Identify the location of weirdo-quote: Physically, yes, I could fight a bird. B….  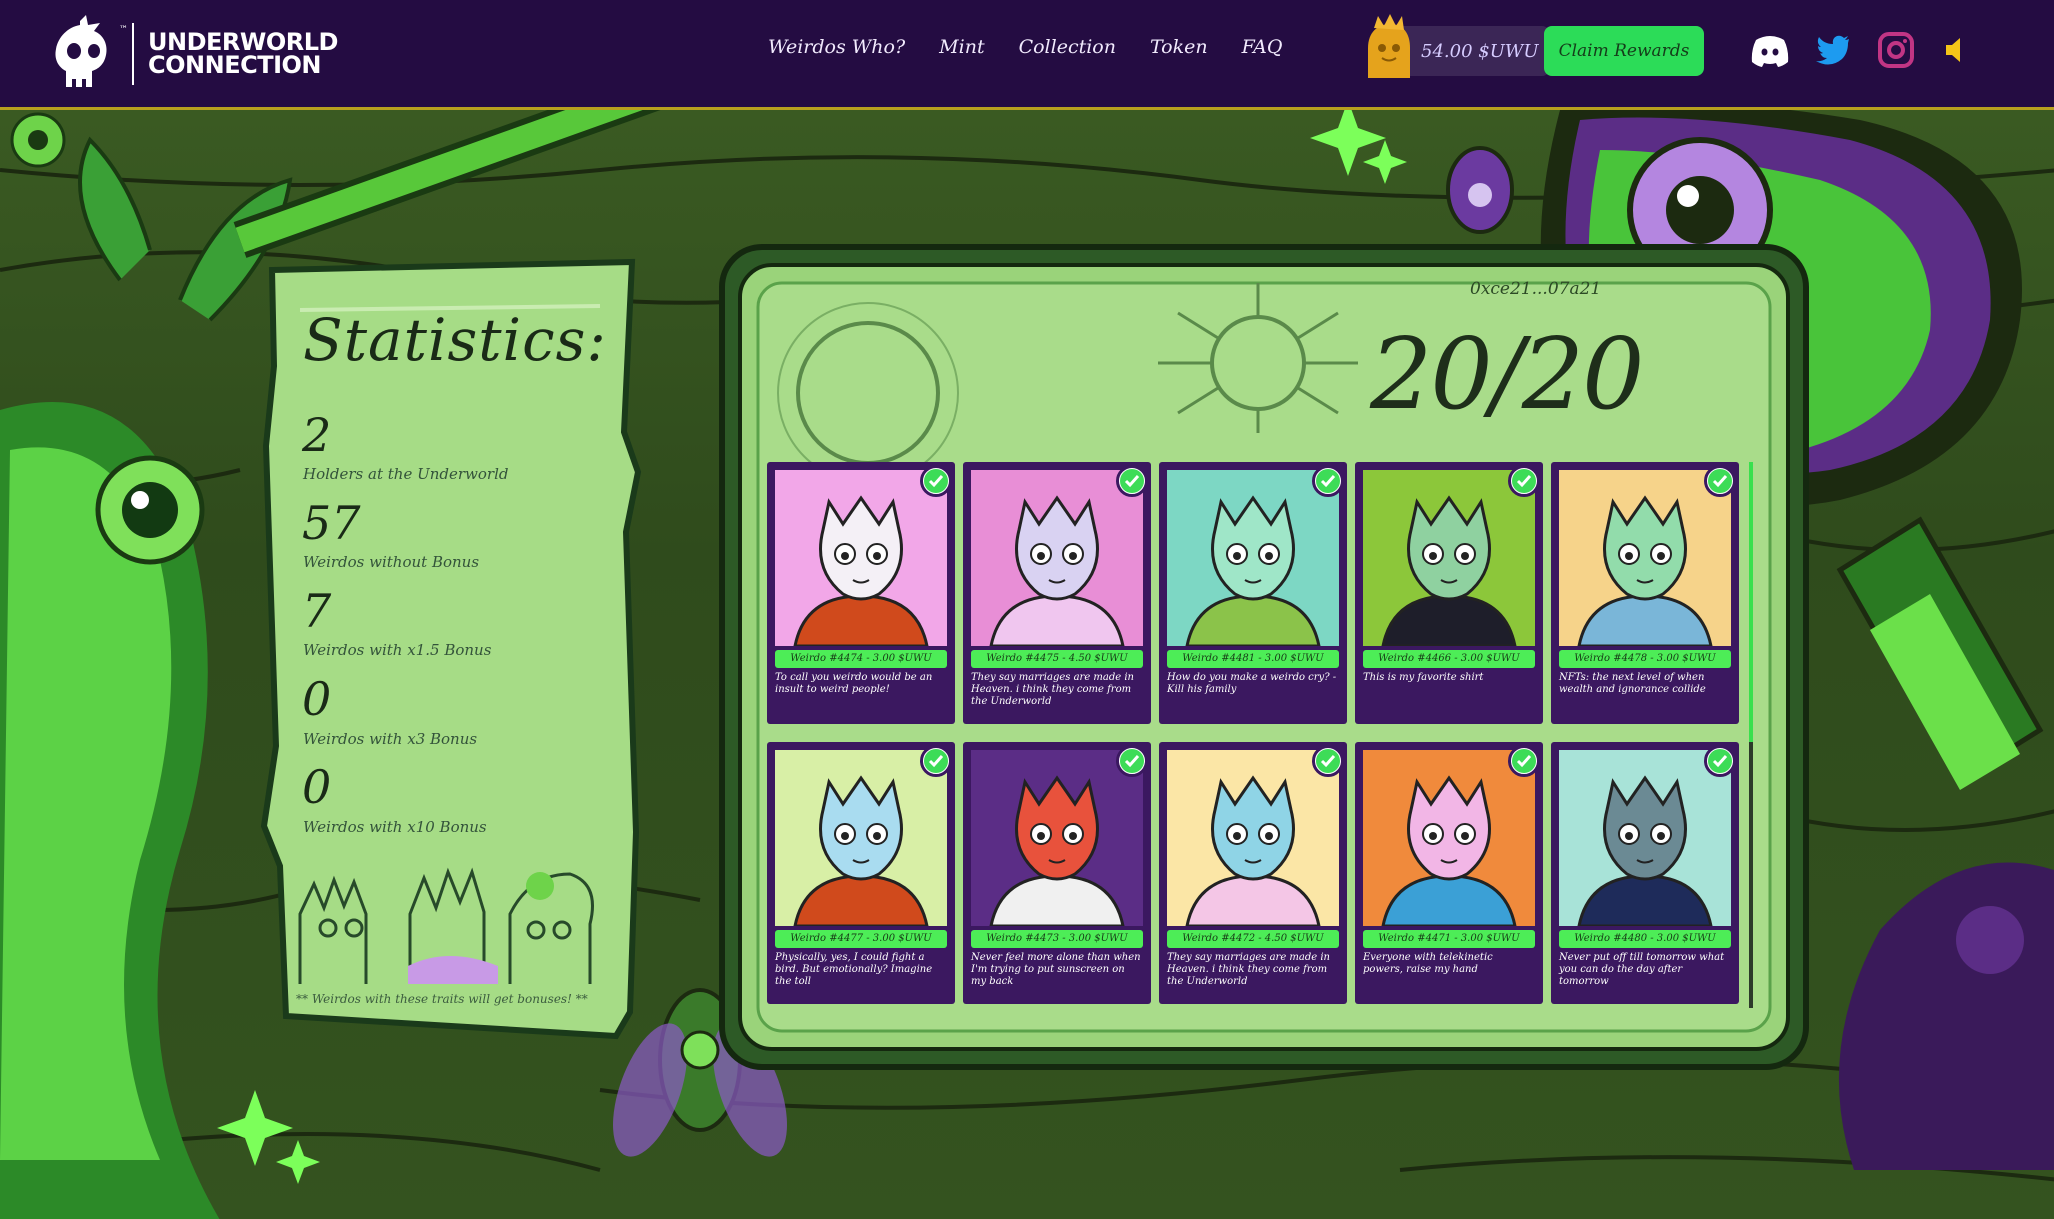
(854, 969).